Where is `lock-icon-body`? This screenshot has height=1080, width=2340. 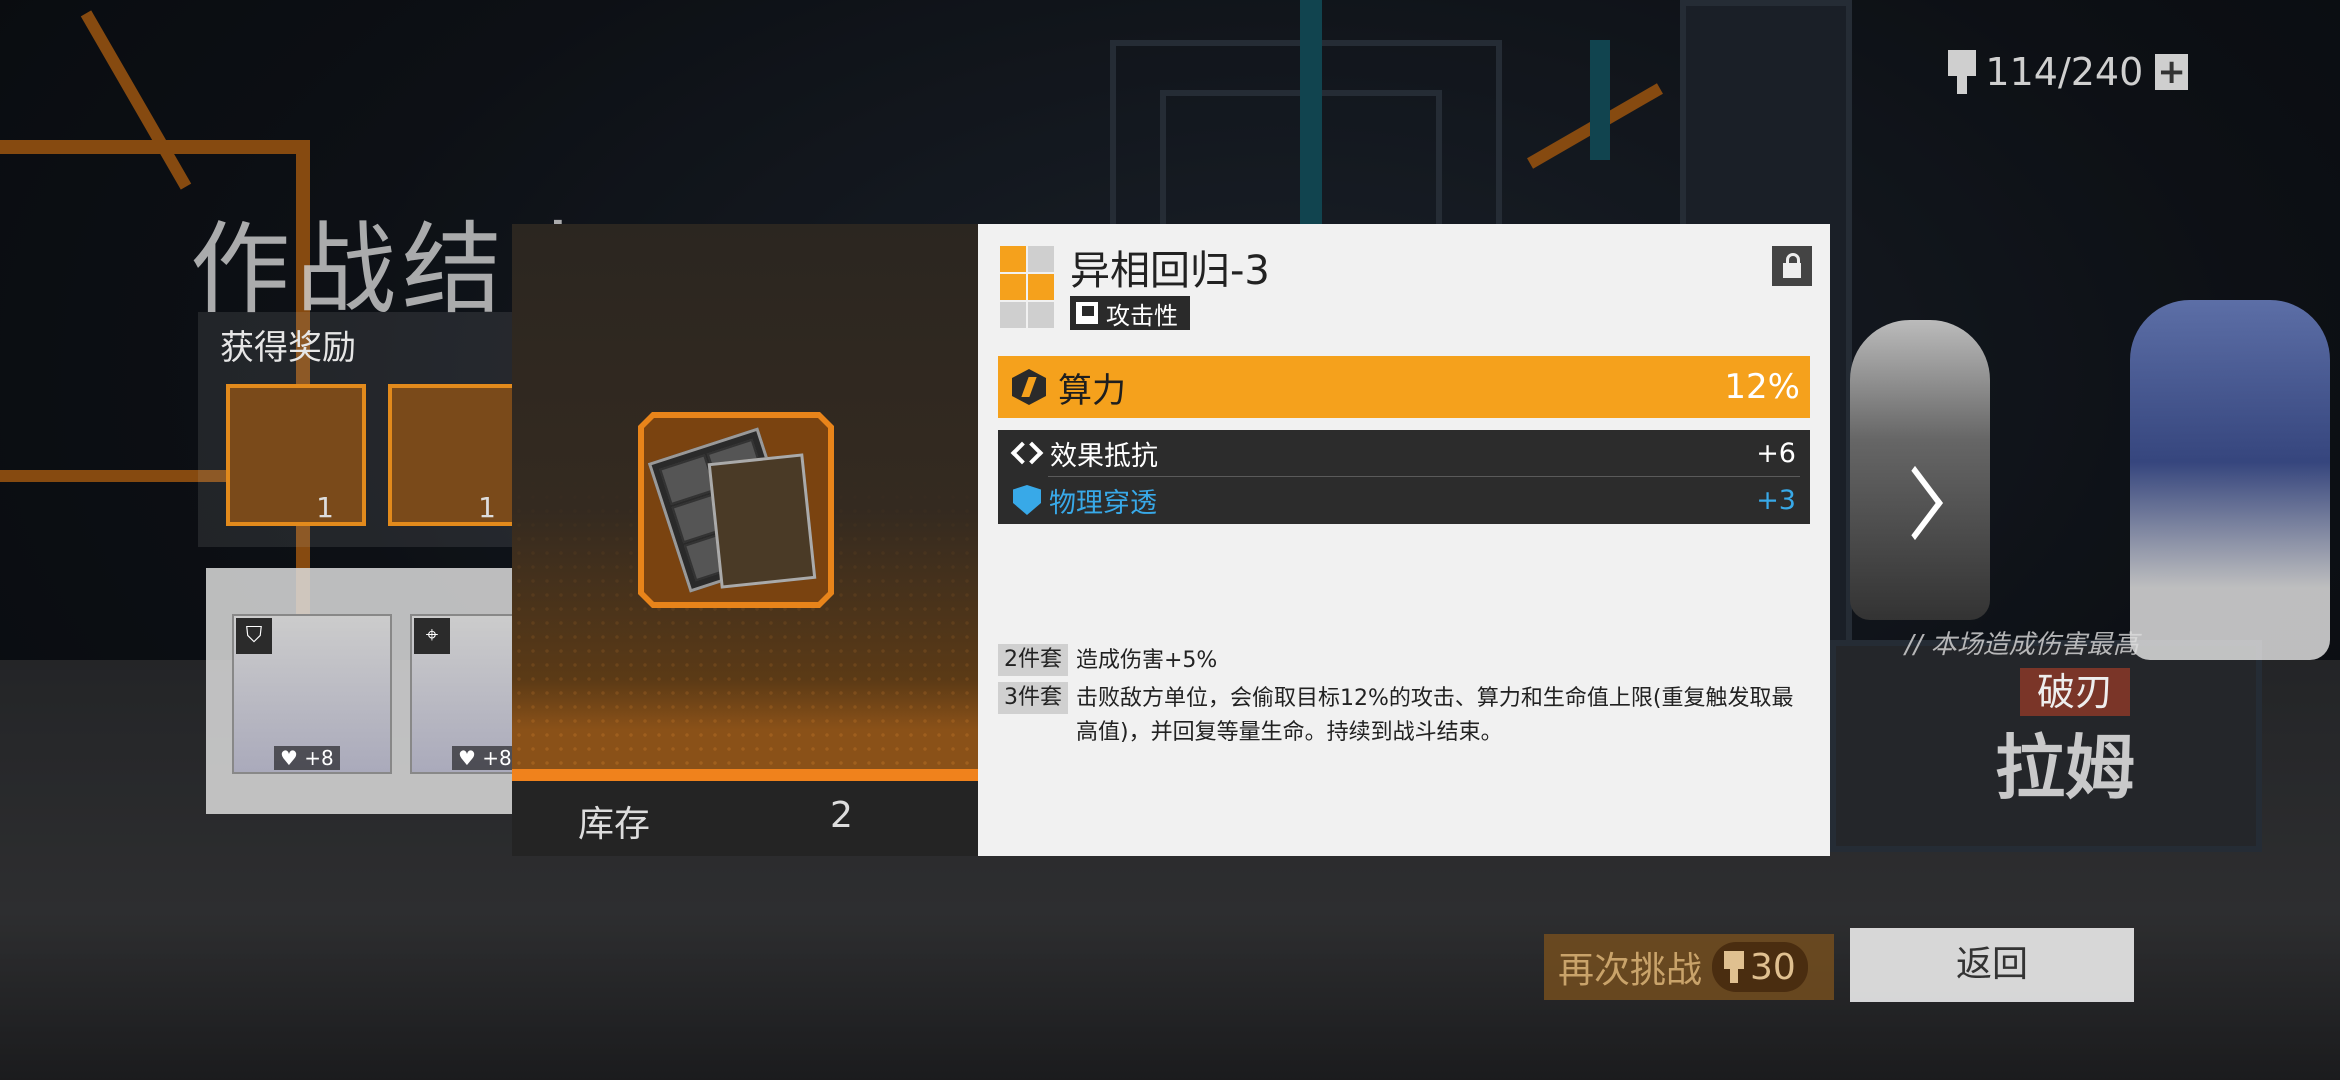
lock-icon-body is located at coordinates (1792, 270).